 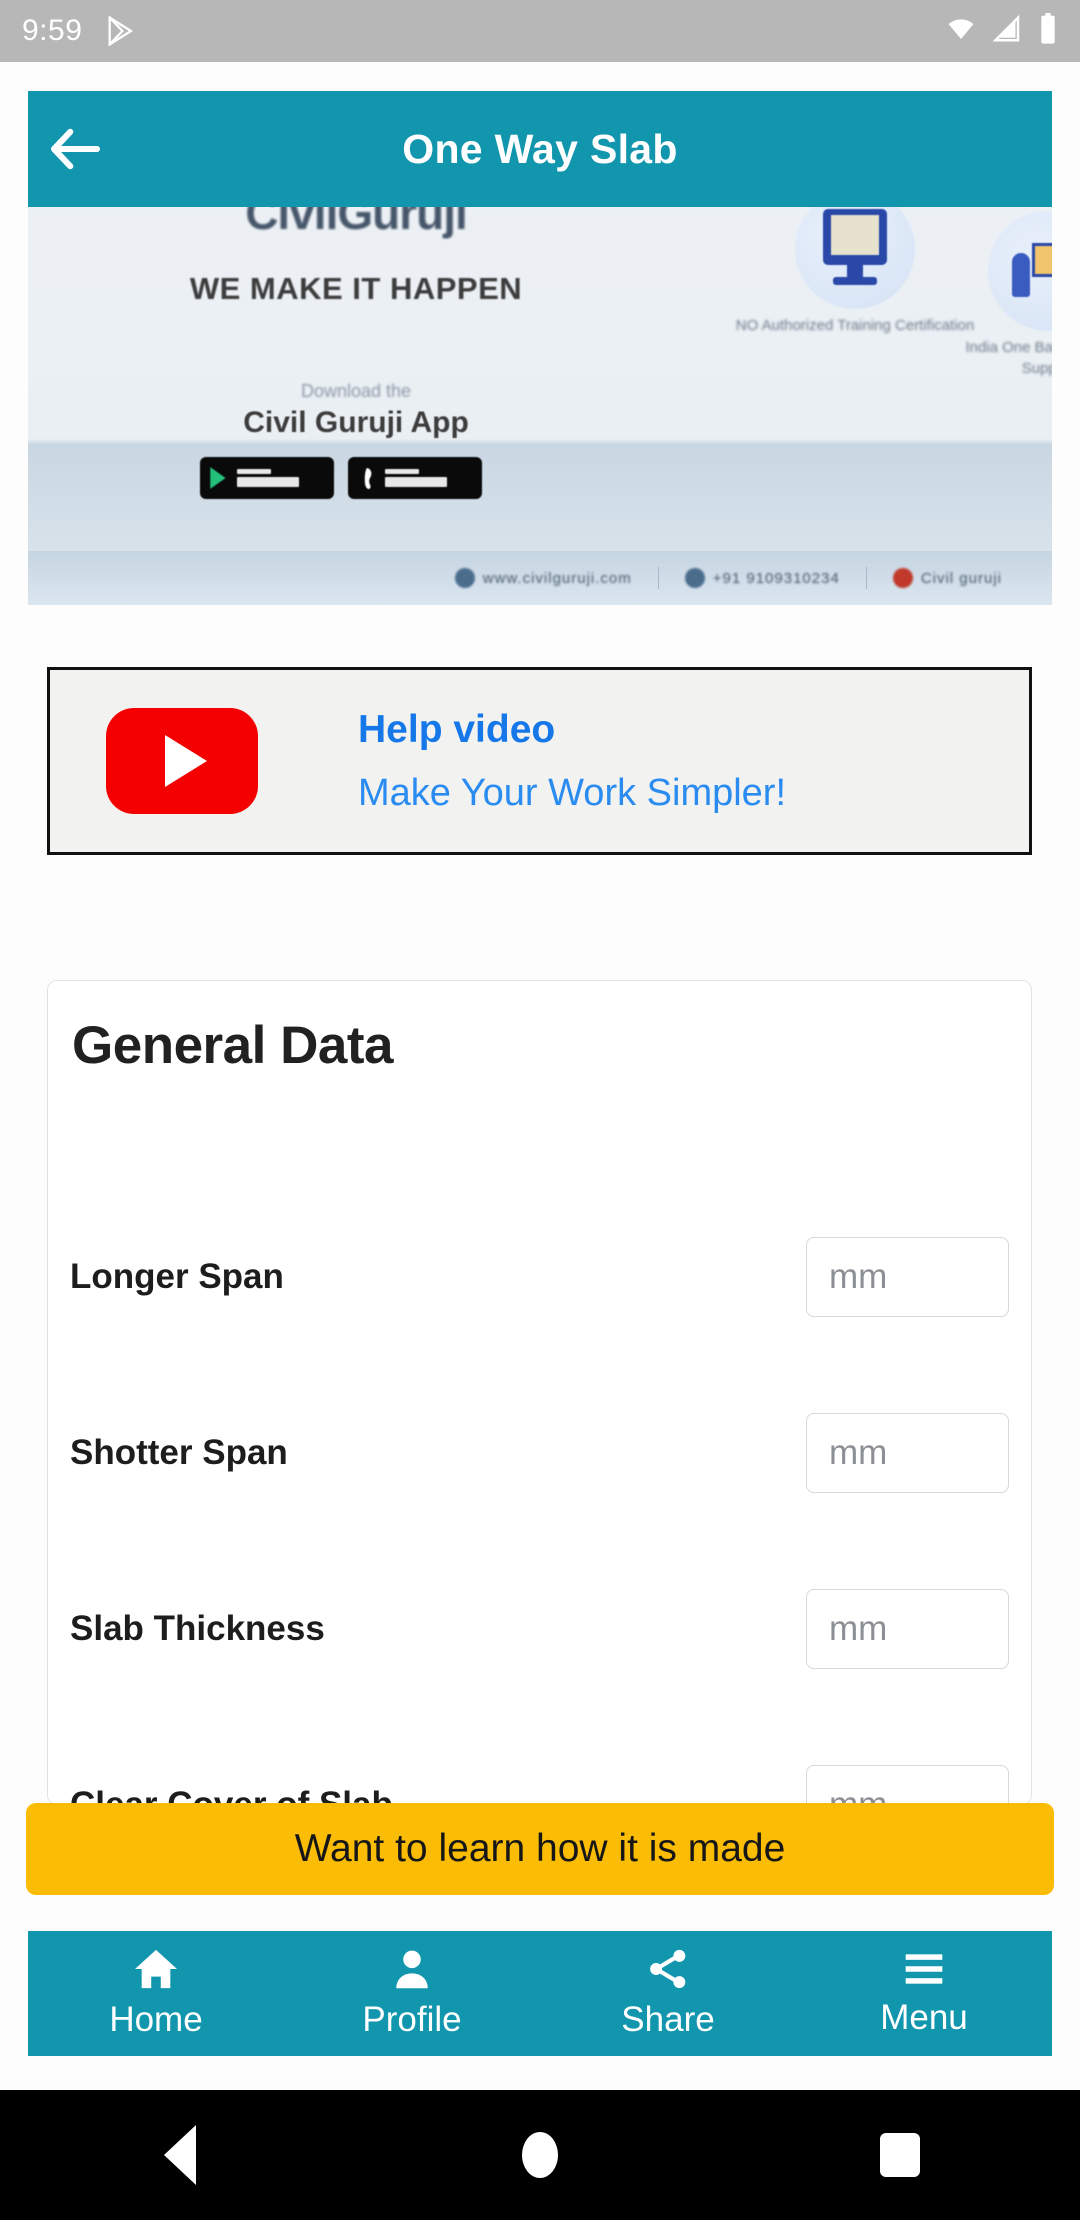 I want to click on clear-cover-of-slab-input: mm, so click(x=907, y=1785).